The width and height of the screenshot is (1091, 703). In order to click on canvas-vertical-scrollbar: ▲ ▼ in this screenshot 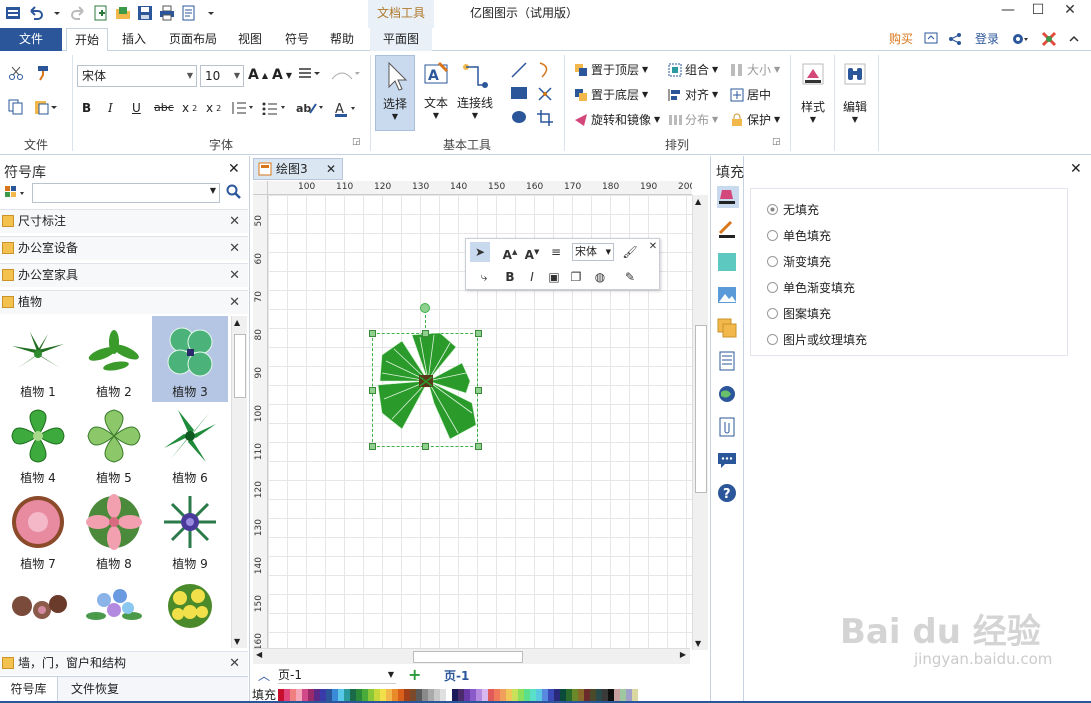, I will do `click(700, 422)`.